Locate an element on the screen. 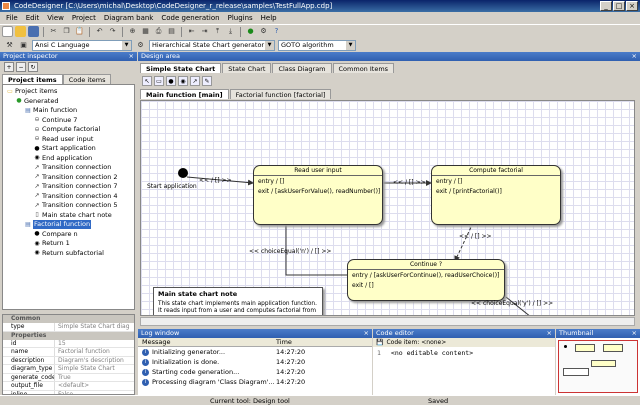  save-code-icon: 💾 is located at coordinates (379, 342).